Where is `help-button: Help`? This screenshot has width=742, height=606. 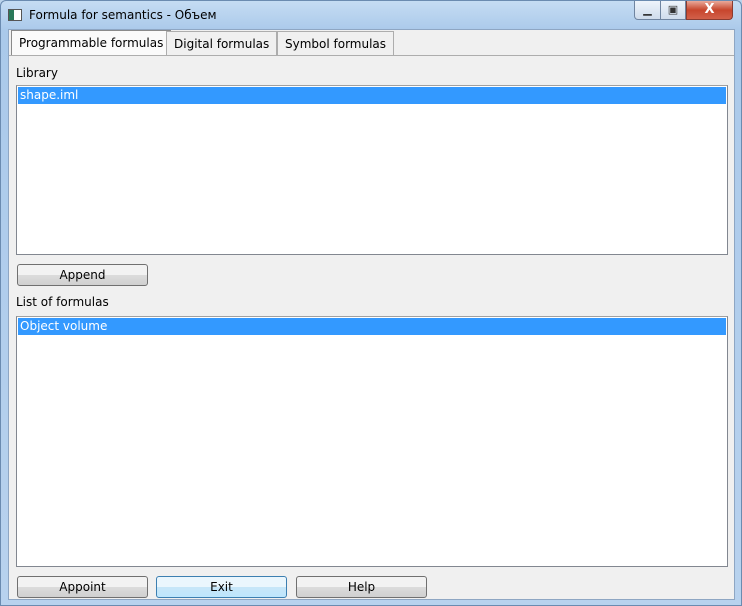 help-button: Help is located at coordinates (361, 587).